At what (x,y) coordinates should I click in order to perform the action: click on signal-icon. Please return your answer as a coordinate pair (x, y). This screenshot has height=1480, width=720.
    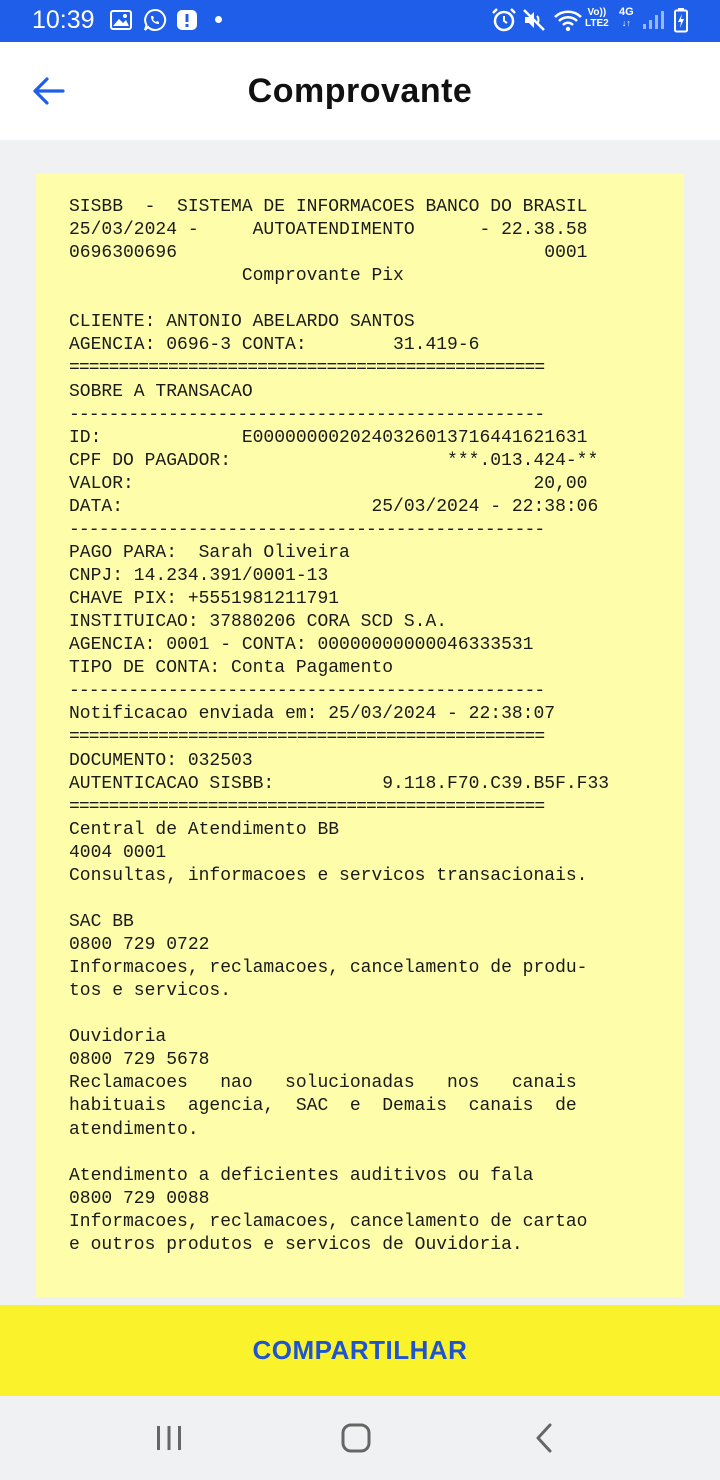
    Looking at the image, I should click on (653, 20).